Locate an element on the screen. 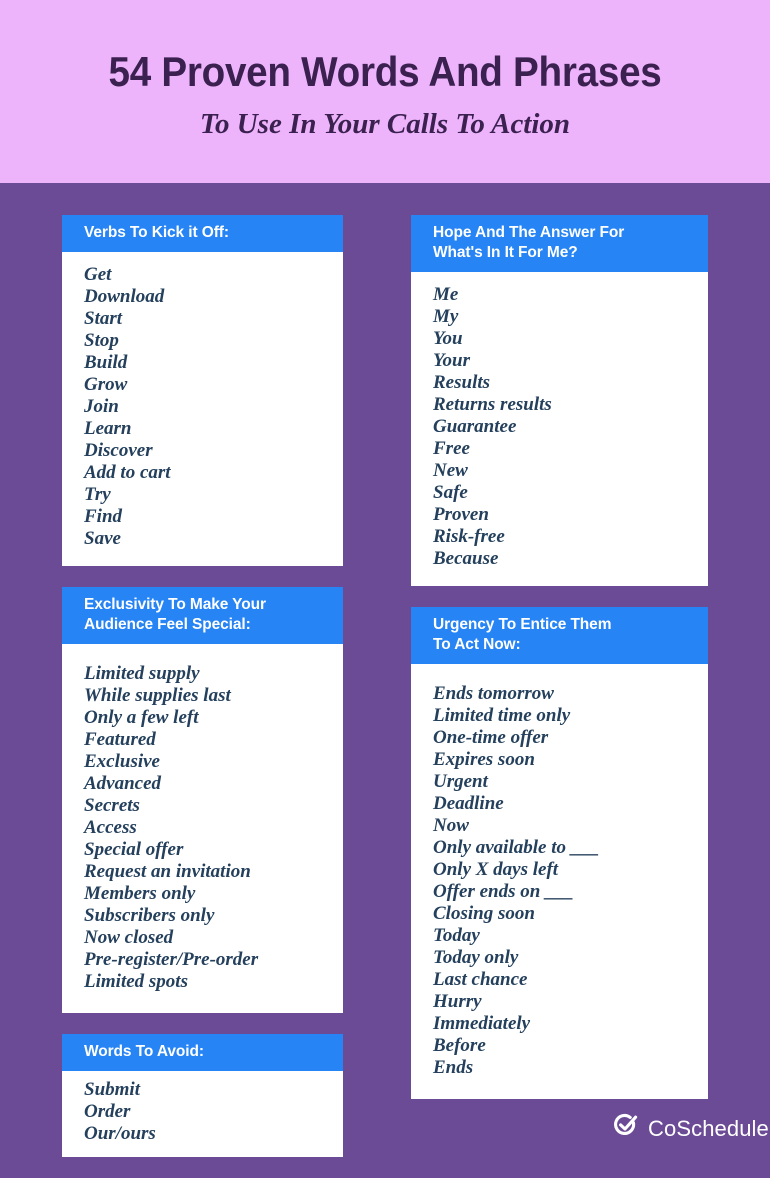 This screenshot has height=1178, width=770. category-card-header: Urgency To Entice Them To Act Now: is located at coordinates (559, 635).